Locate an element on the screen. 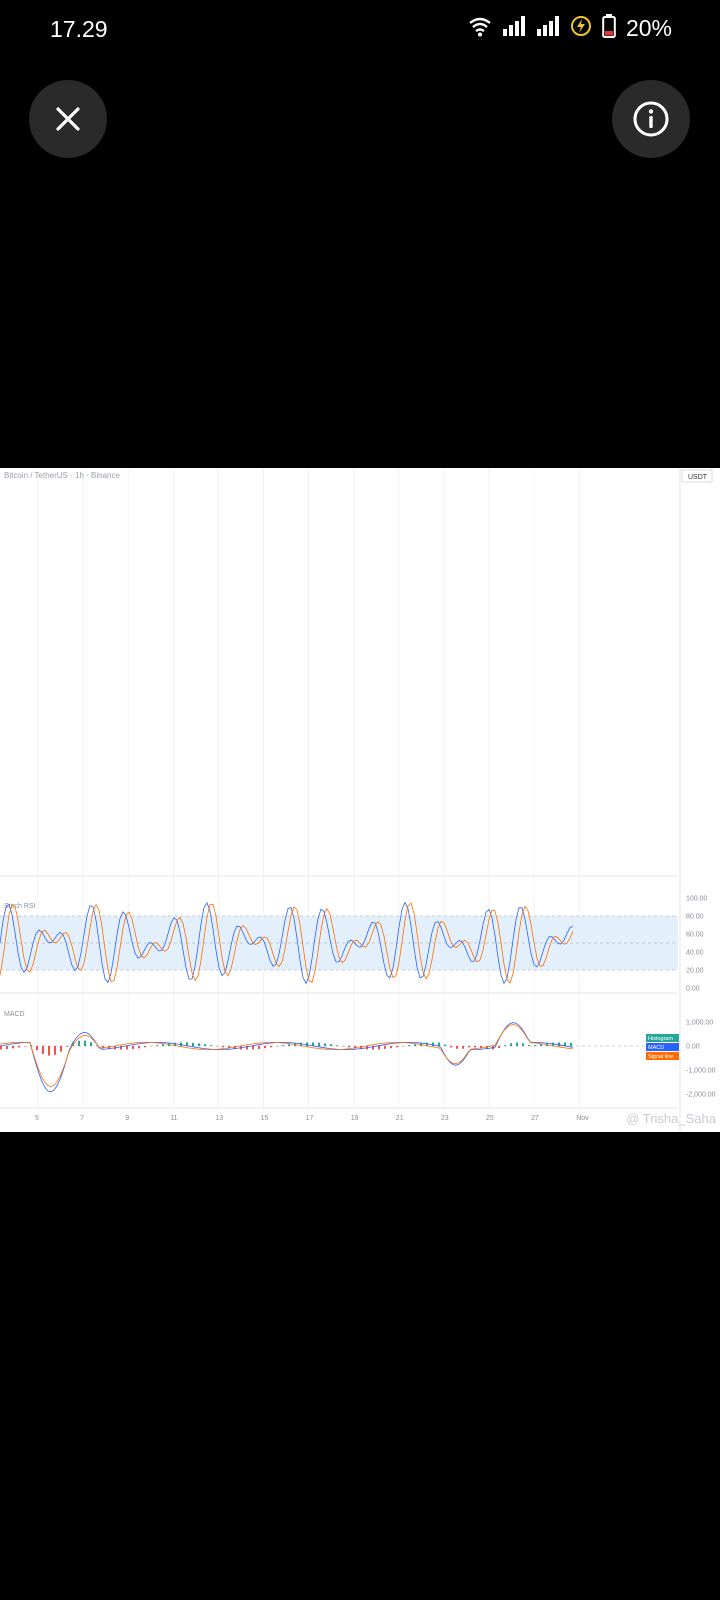 This screenshot has height=1600, width=720. x-tick-label: 7 is located at coordinates (82, 1118).